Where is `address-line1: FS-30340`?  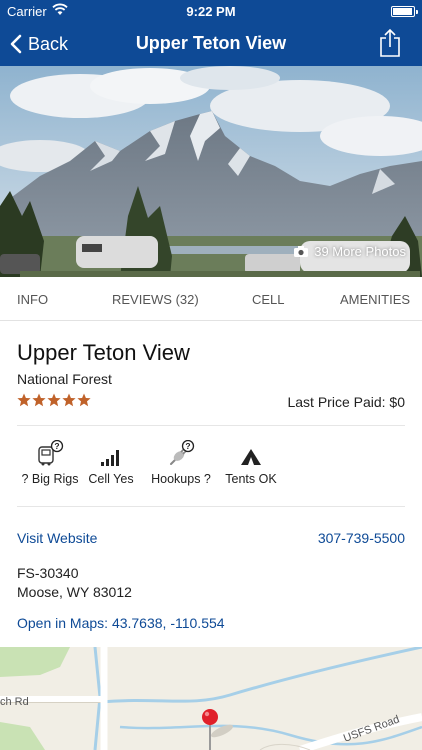
address-line1: FS-30340 is located at coordinates (48, 573).